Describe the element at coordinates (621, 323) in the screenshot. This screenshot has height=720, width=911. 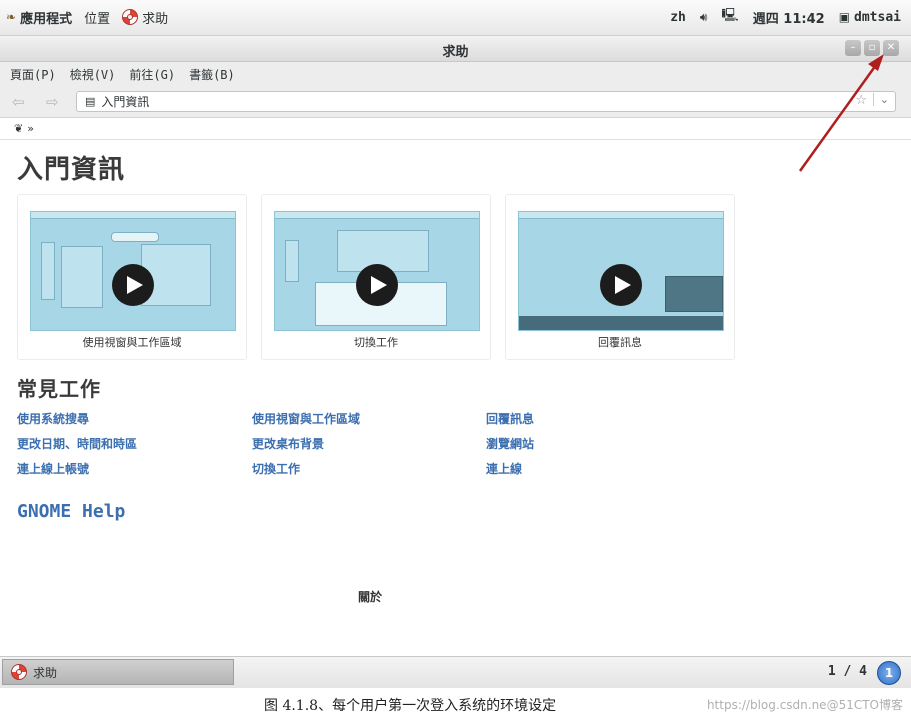
I see `thumbnail-message-tray` at that location.